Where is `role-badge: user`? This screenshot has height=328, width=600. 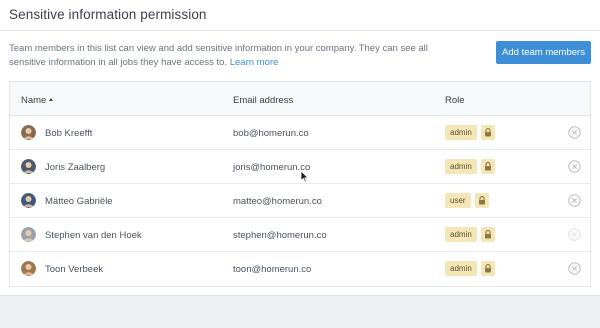 role-badge: user is located at coordinates (458, 200).